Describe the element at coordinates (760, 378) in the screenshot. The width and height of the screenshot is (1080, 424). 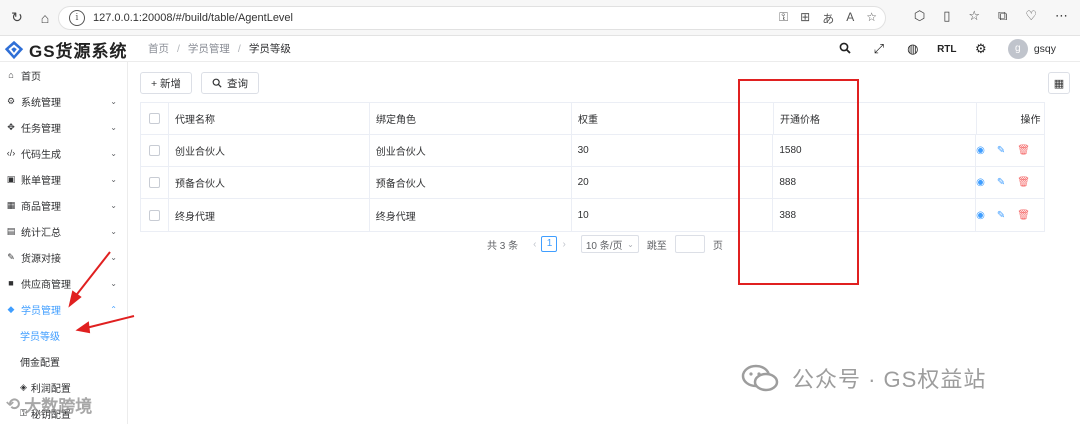
I see `wechat-logo-icon` at that location.